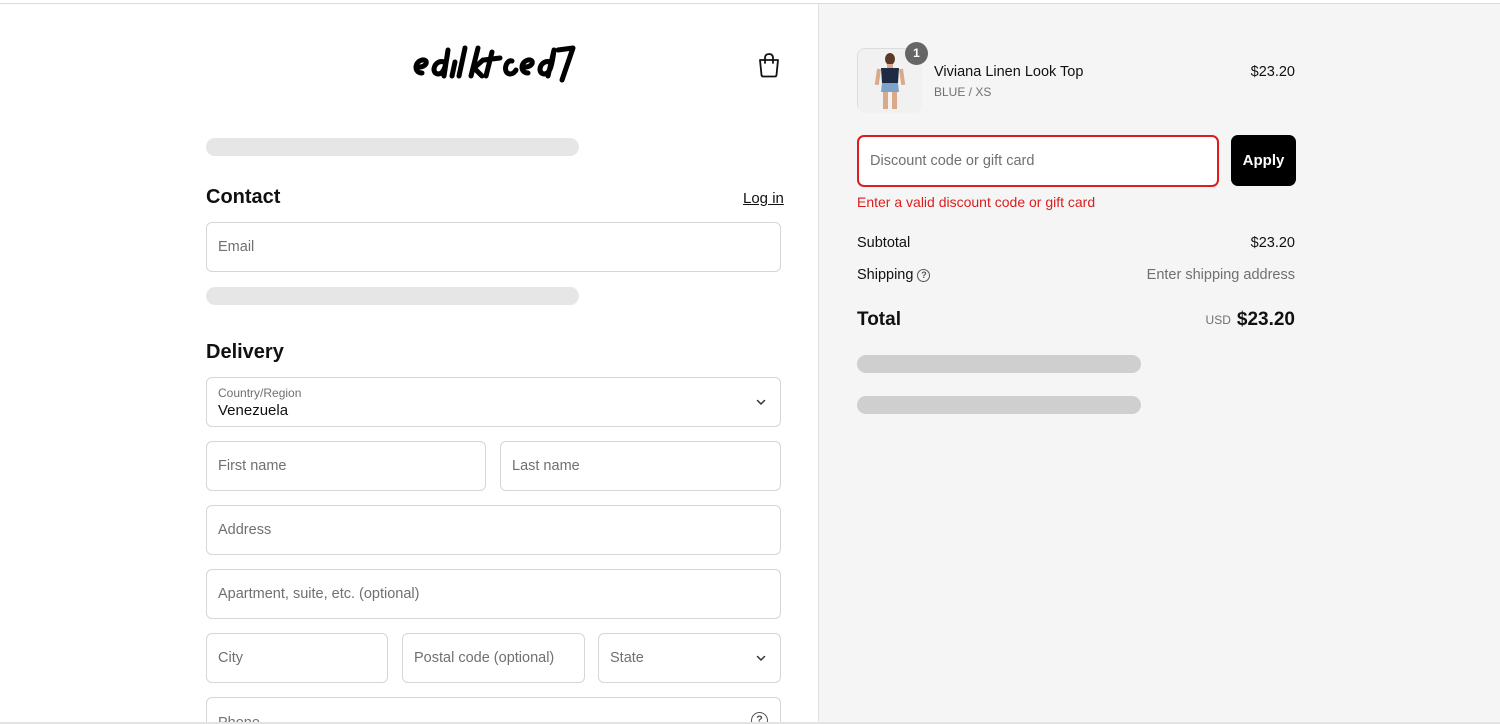 The image size is (1500, 724). What do you see at coordinates (546, 466) in the screenshot?
I see `last-name-placeholder: Last name` at bounding box center [546, 466].